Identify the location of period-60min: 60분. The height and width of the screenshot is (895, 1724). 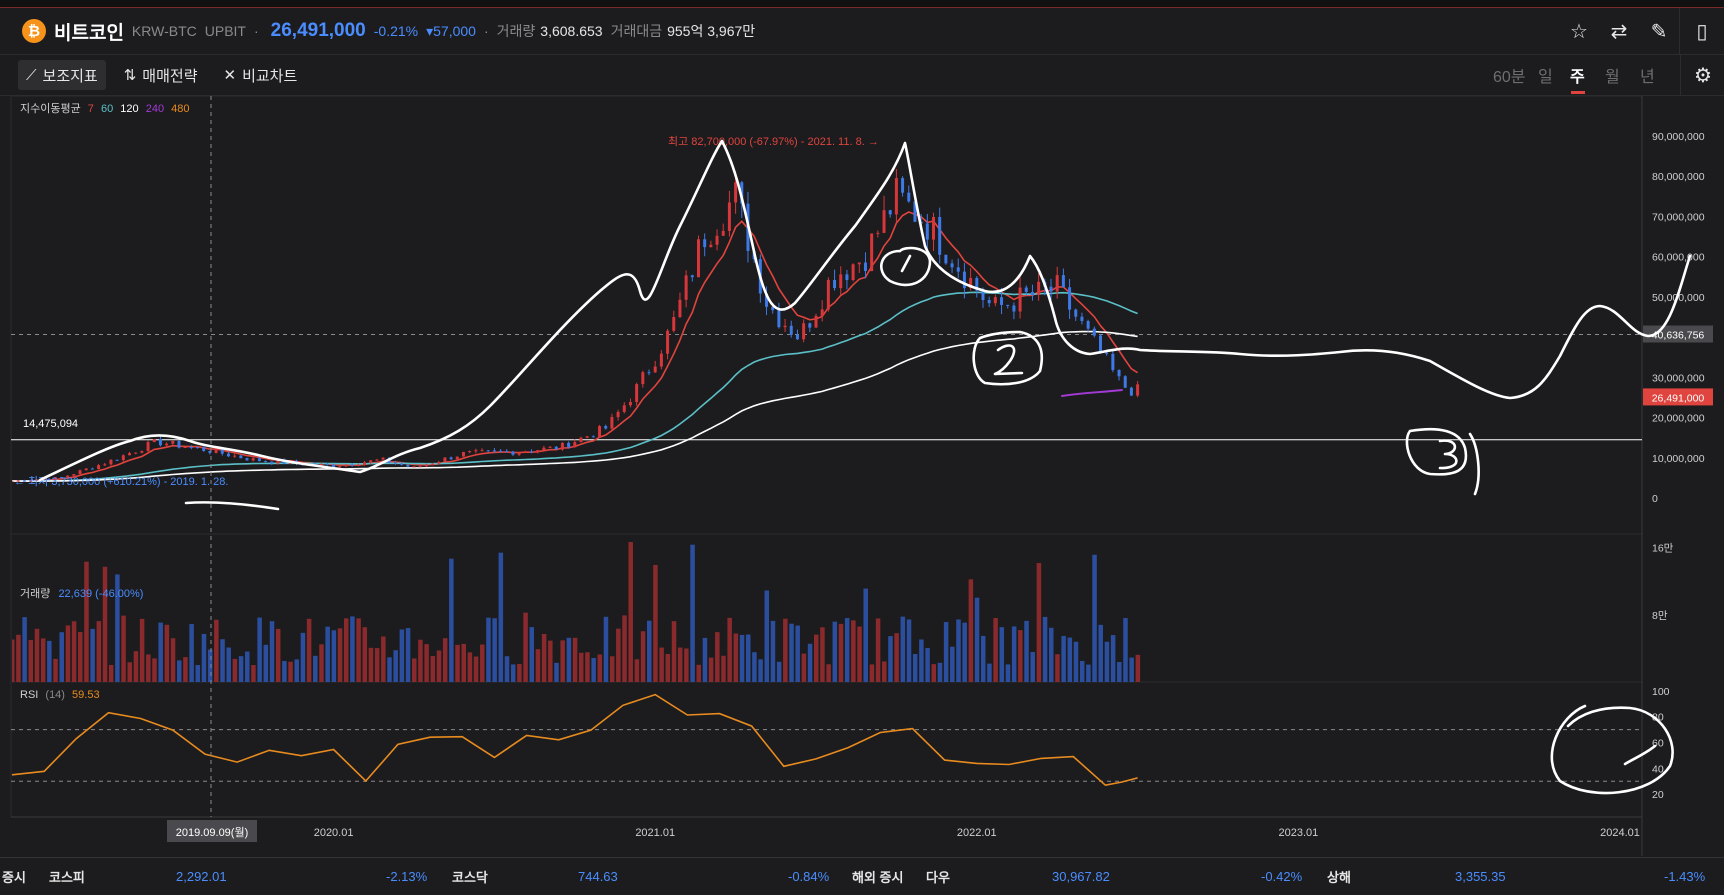
(1509, 75).